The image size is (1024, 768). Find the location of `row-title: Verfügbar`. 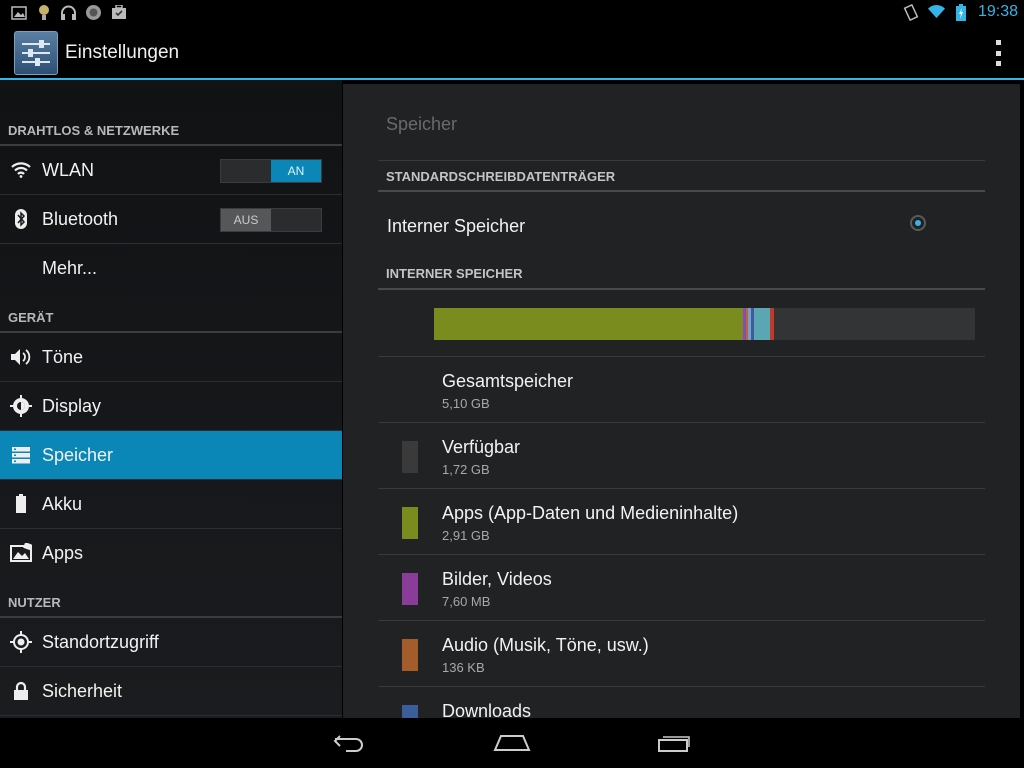

row-title: Verfügbar is located at coordinates (481, 447).